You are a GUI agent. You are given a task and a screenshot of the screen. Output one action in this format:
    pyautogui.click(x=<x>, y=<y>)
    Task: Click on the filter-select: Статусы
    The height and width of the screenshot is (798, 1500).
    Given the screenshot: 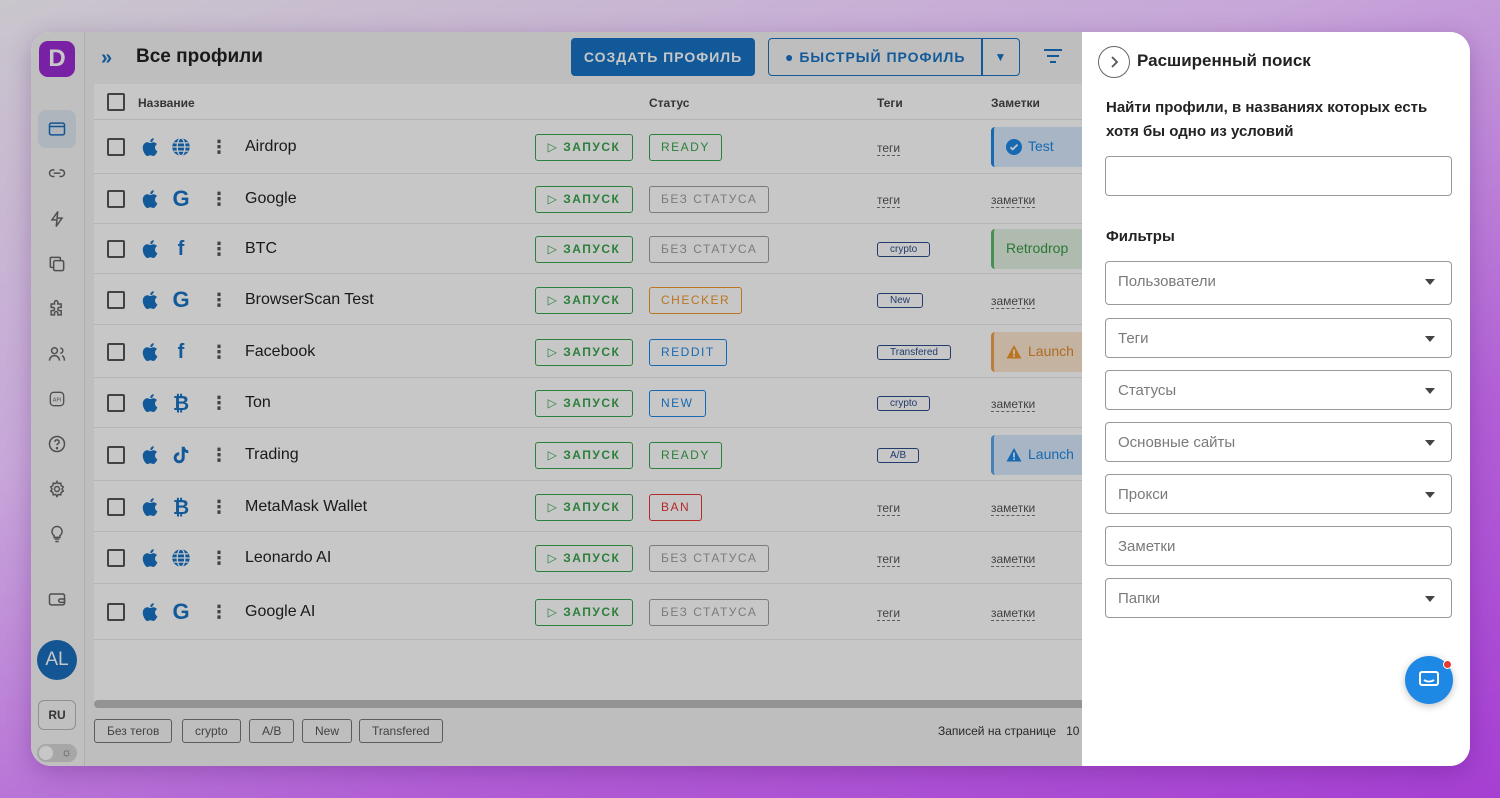 What is the action you would take?
    pyautogui.click(x=1278, y=390)
    